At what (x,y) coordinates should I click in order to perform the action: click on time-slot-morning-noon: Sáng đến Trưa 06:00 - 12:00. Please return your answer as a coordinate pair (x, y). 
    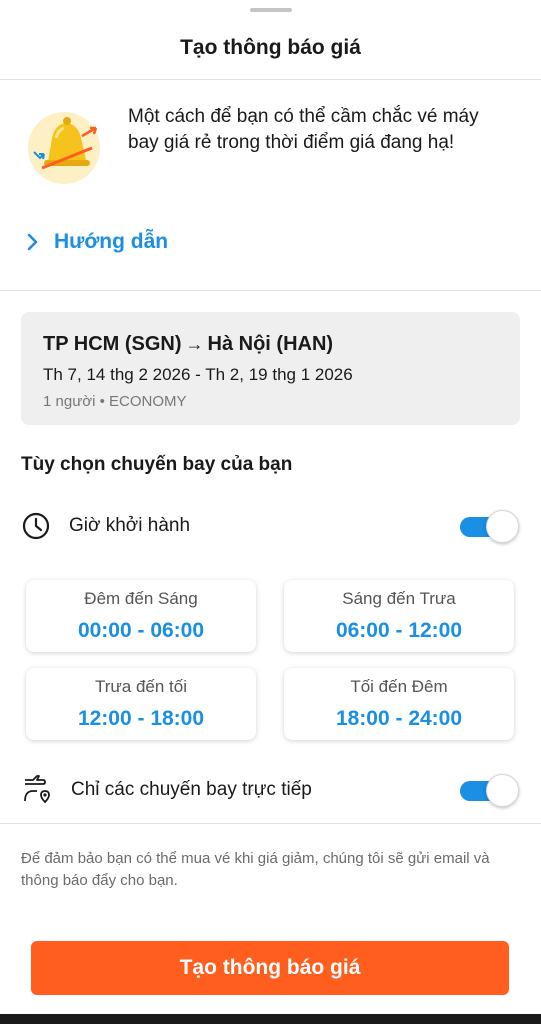
    Looking at the image, I should click on (399, 616).